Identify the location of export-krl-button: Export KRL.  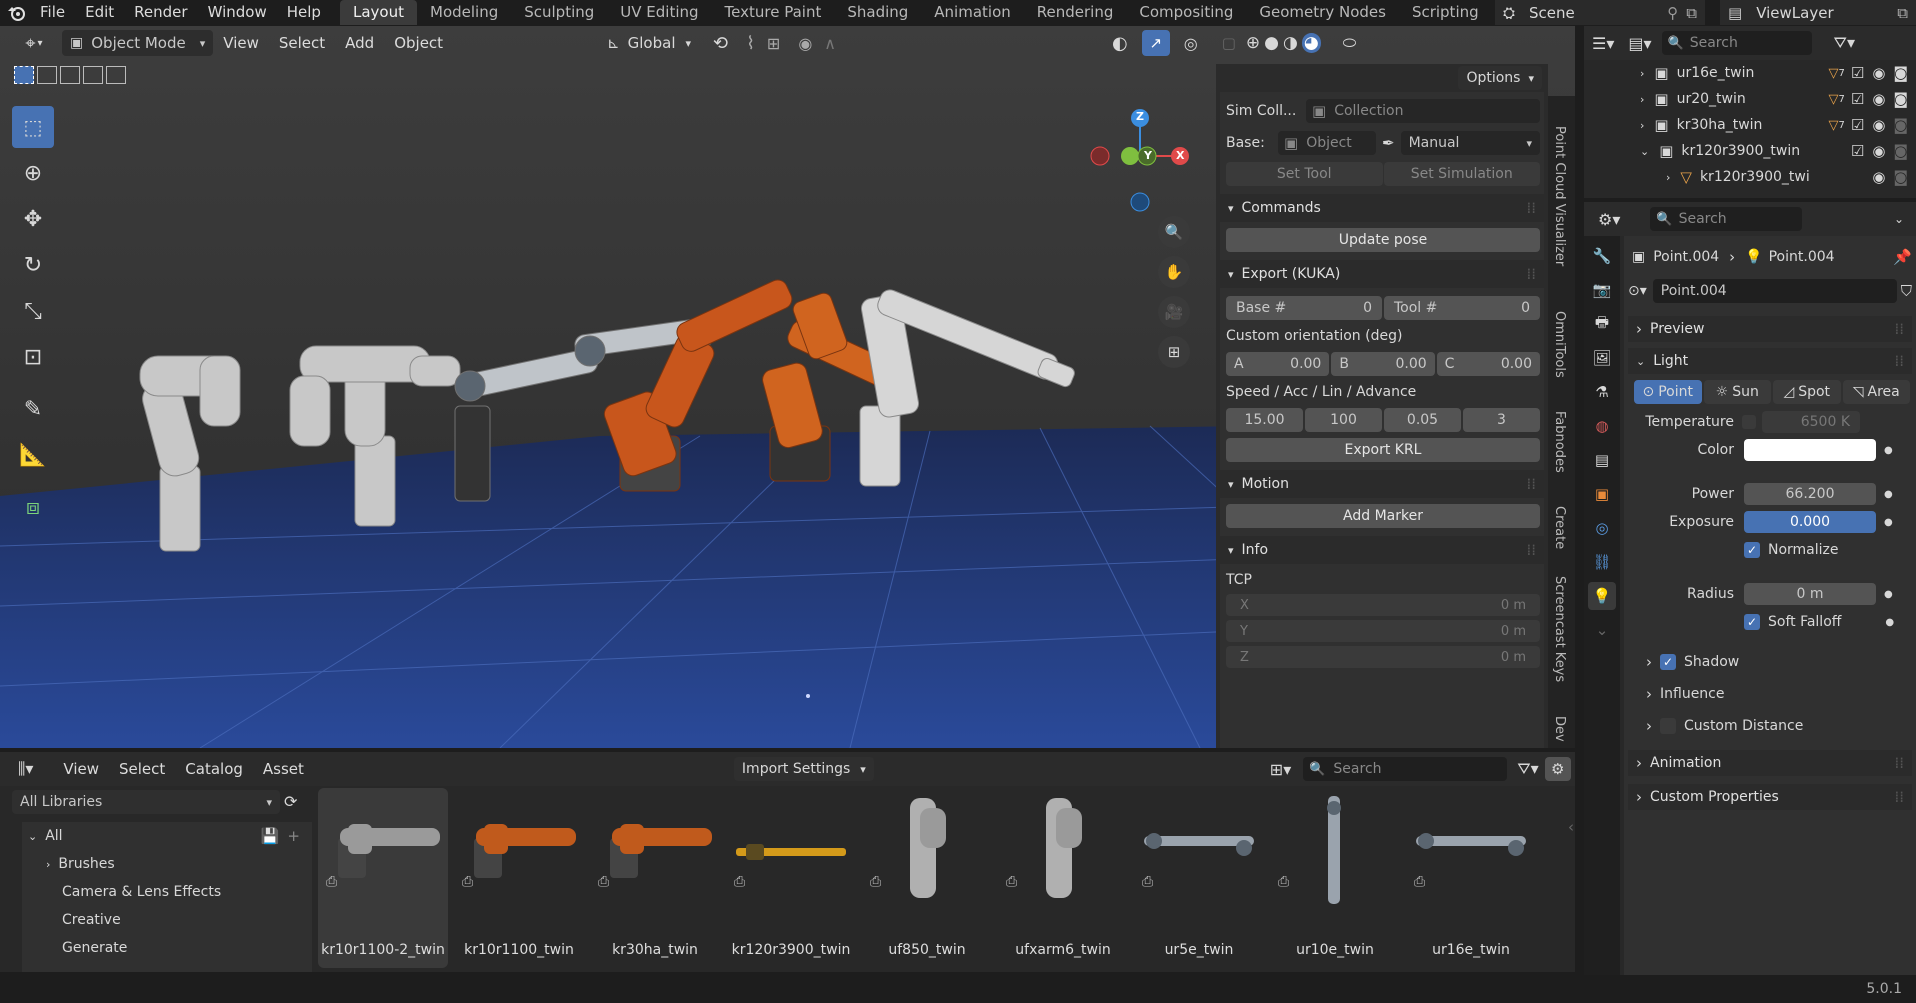
(1383, 450).